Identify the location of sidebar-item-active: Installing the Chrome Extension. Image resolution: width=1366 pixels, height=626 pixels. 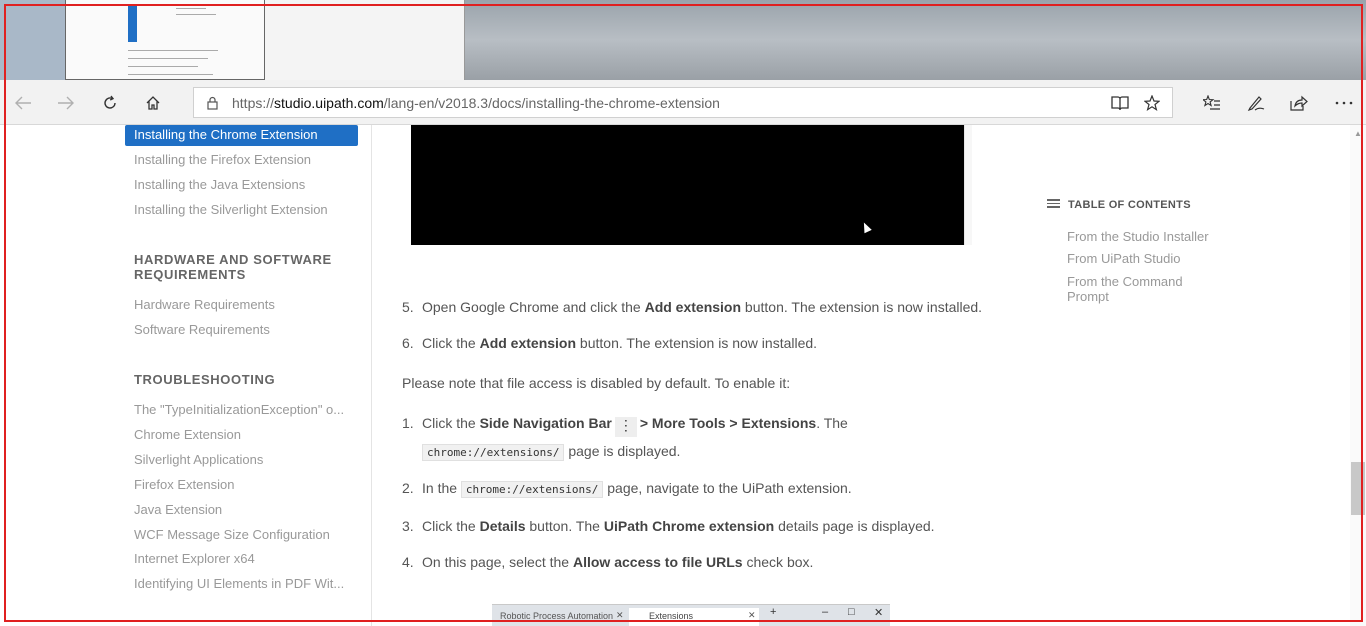
(241, 135).